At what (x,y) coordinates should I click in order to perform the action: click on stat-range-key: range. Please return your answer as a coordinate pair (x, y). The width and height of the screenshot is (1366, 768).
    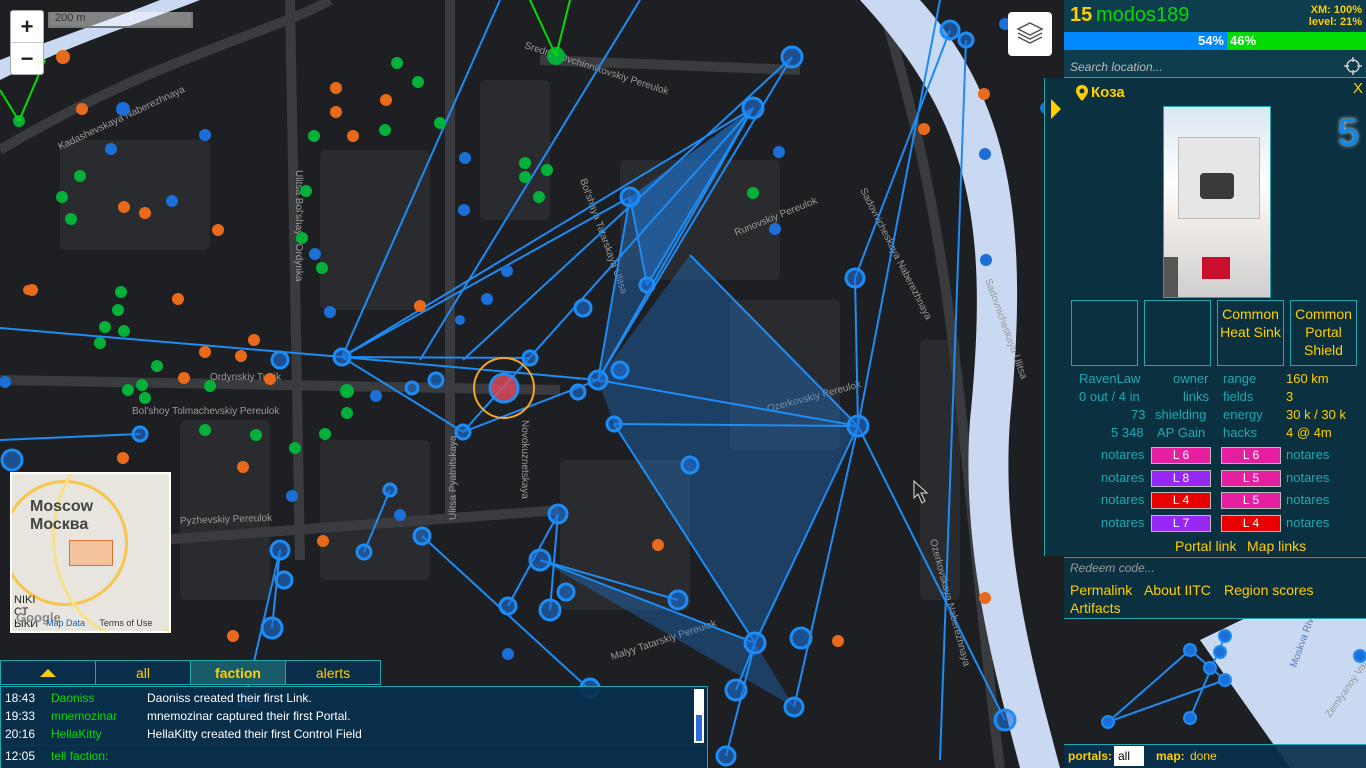
    Looking at the image, I should click on (1240, 378).